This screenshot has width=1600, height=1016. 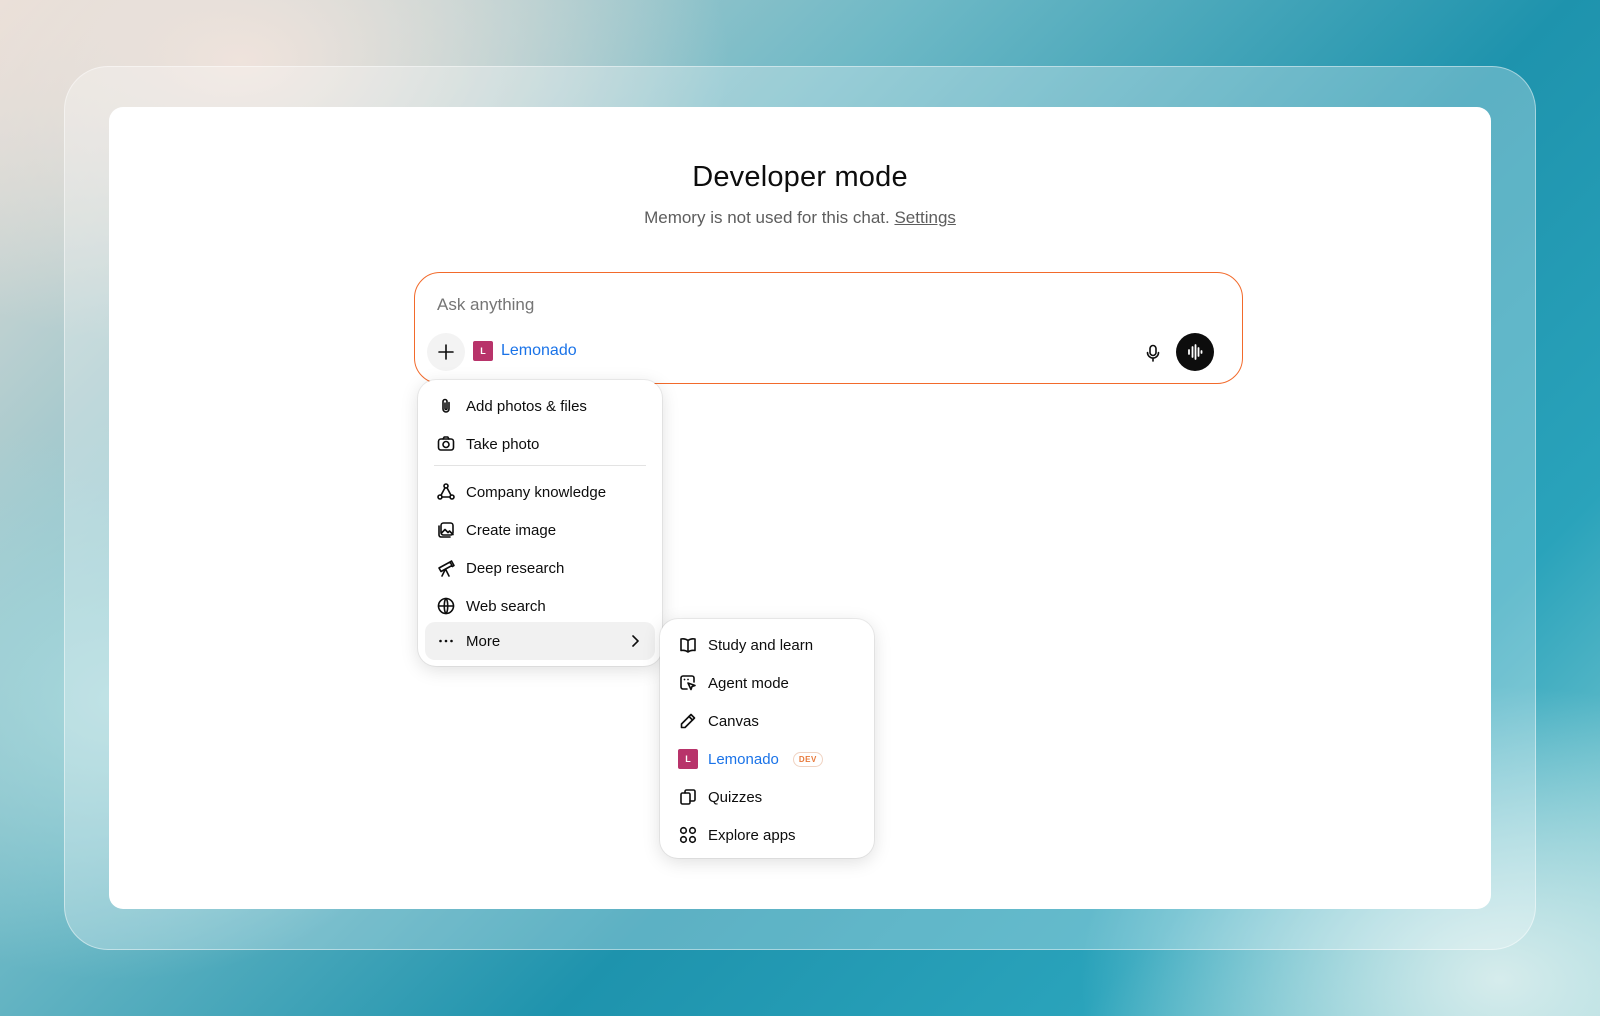 I want to click on menu-item-add-photos: Add photos & files, so click(x=540, y=406).